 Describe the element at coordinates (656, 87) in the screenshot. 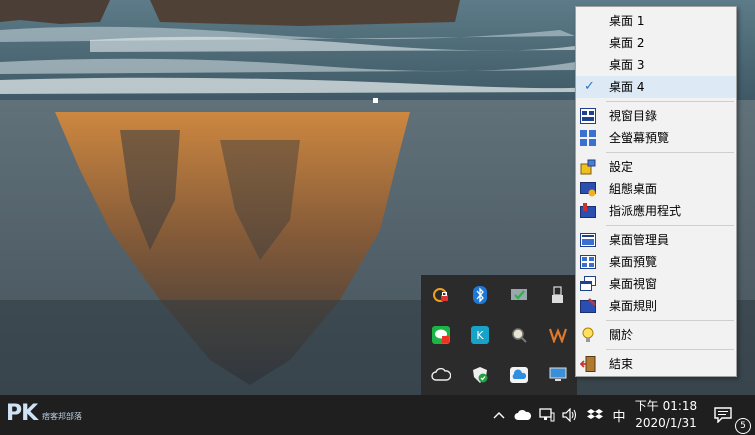

I see `menu-item-desktop-4: ✓ 桌面 4` at that location.